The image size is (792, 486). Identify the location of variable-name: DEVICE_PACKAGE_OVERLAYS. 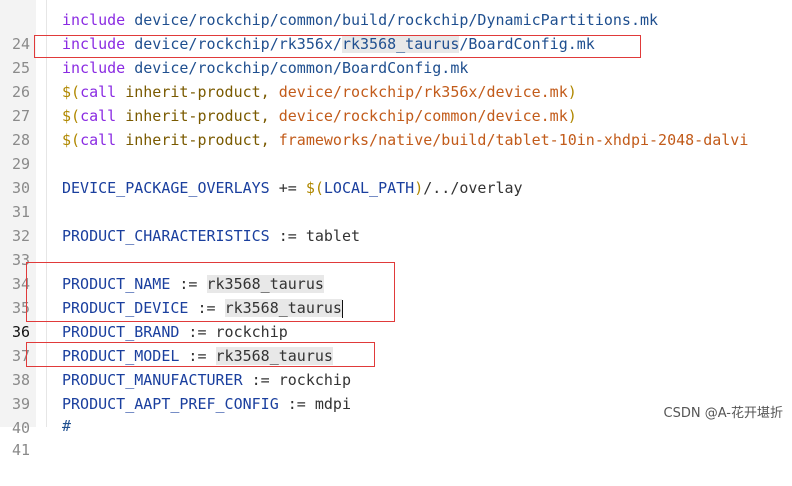
(166, 188).